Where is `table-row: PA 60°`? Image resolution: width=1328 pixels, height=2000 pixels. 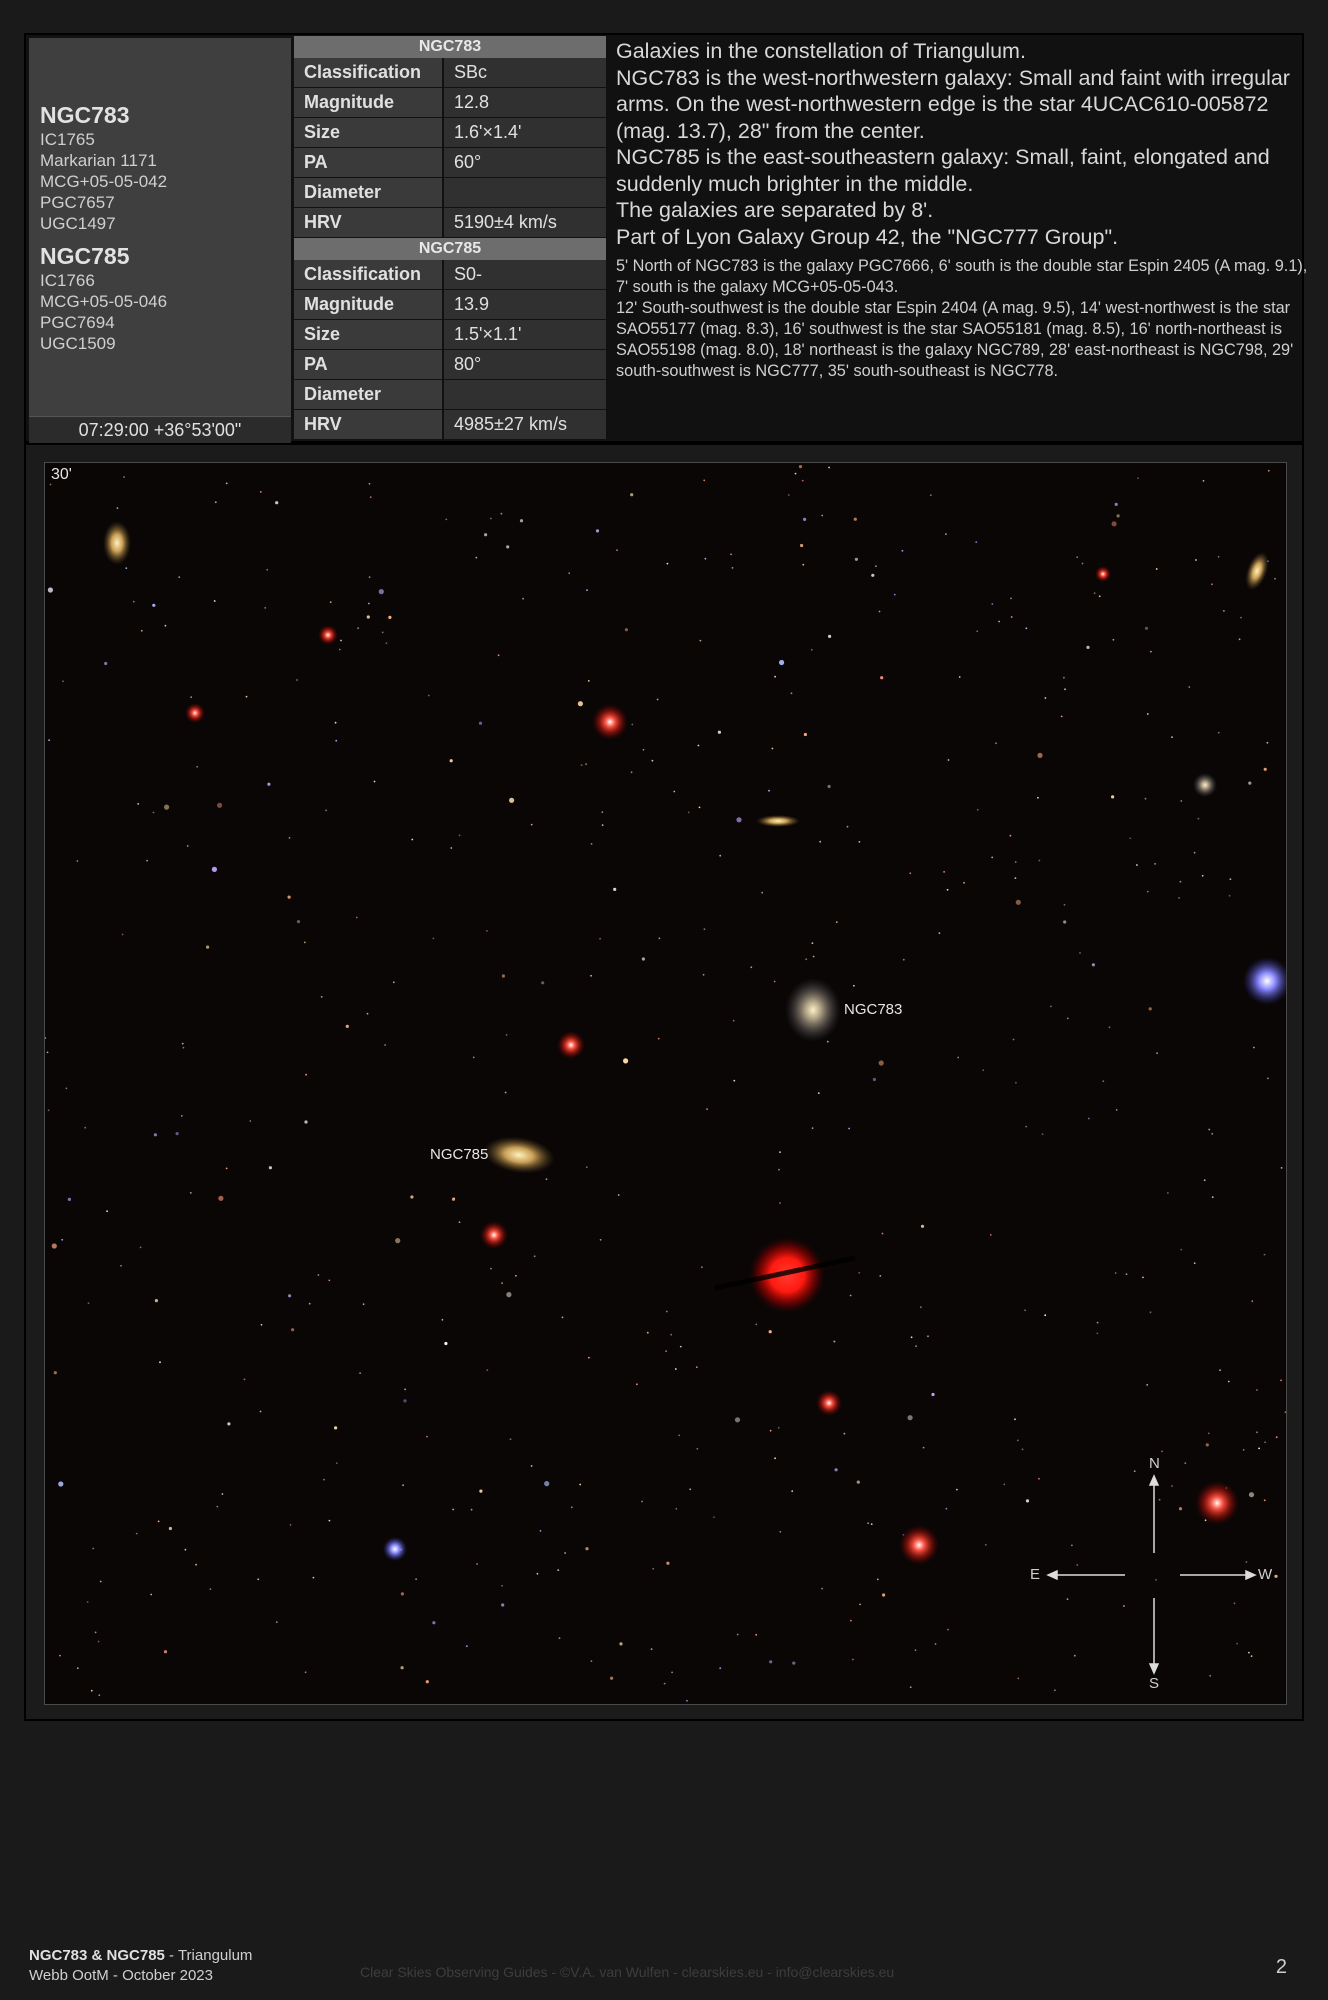
table-row: PA 60° is located at coordinates (450, 163).